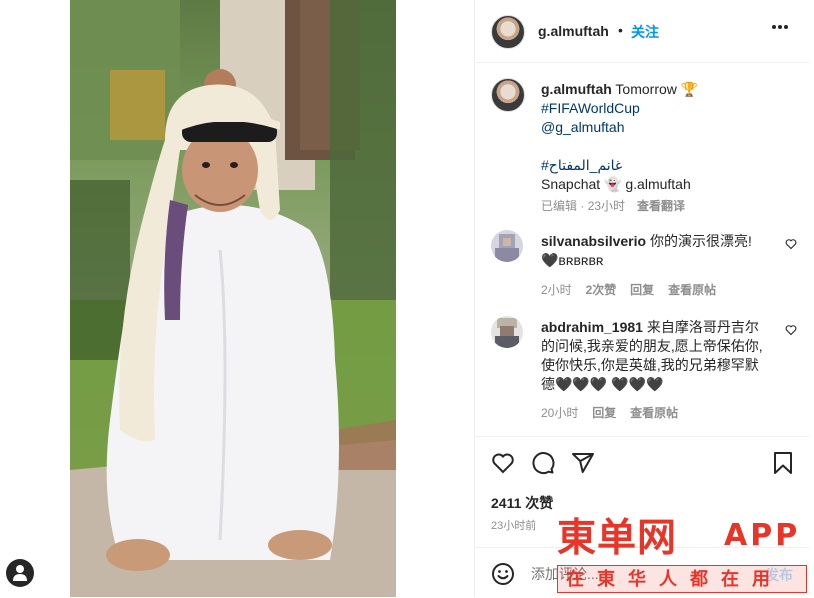 The height and width of the screenshot is (598, 814). I want to click on more-horizontal-icon, so click(780, 27).